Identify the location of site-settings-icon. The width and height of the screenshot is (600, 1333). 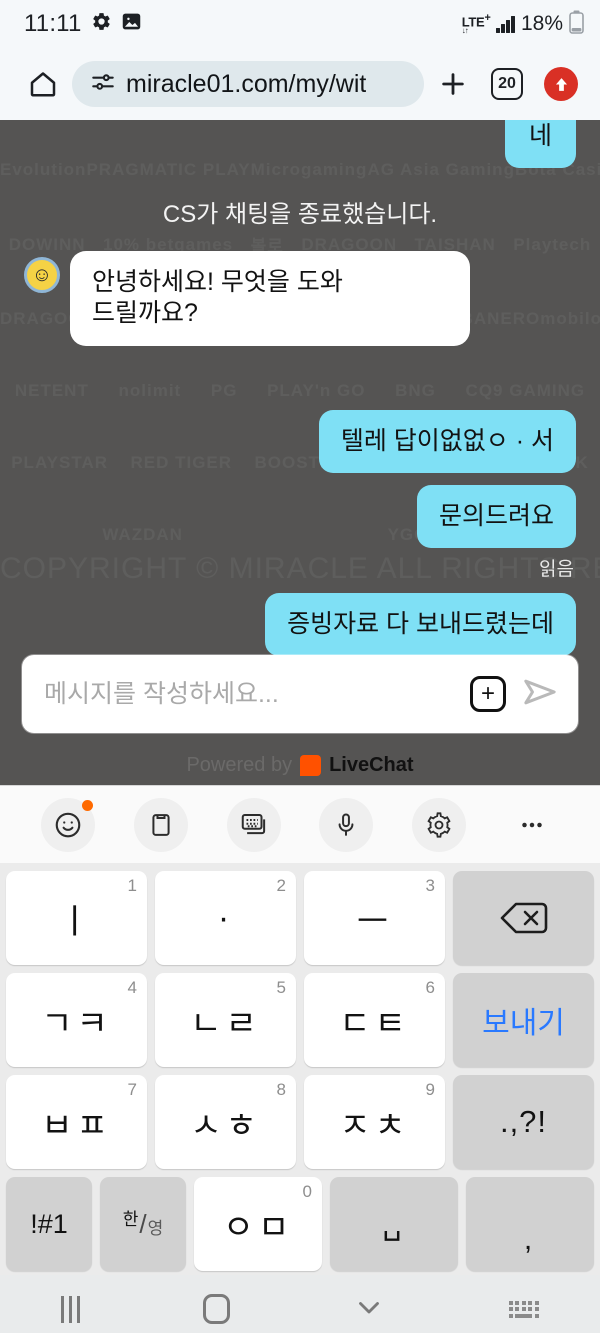
(103, 84).